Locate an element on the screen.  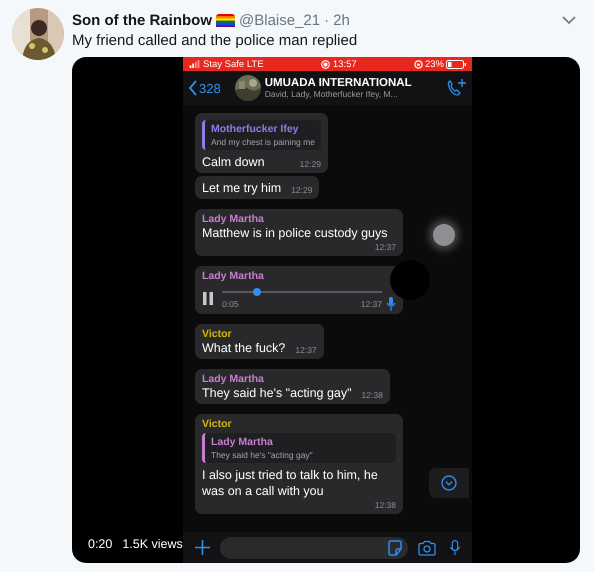
message-text: Matthew is in police custody guys is located at coordinates (295, 233).